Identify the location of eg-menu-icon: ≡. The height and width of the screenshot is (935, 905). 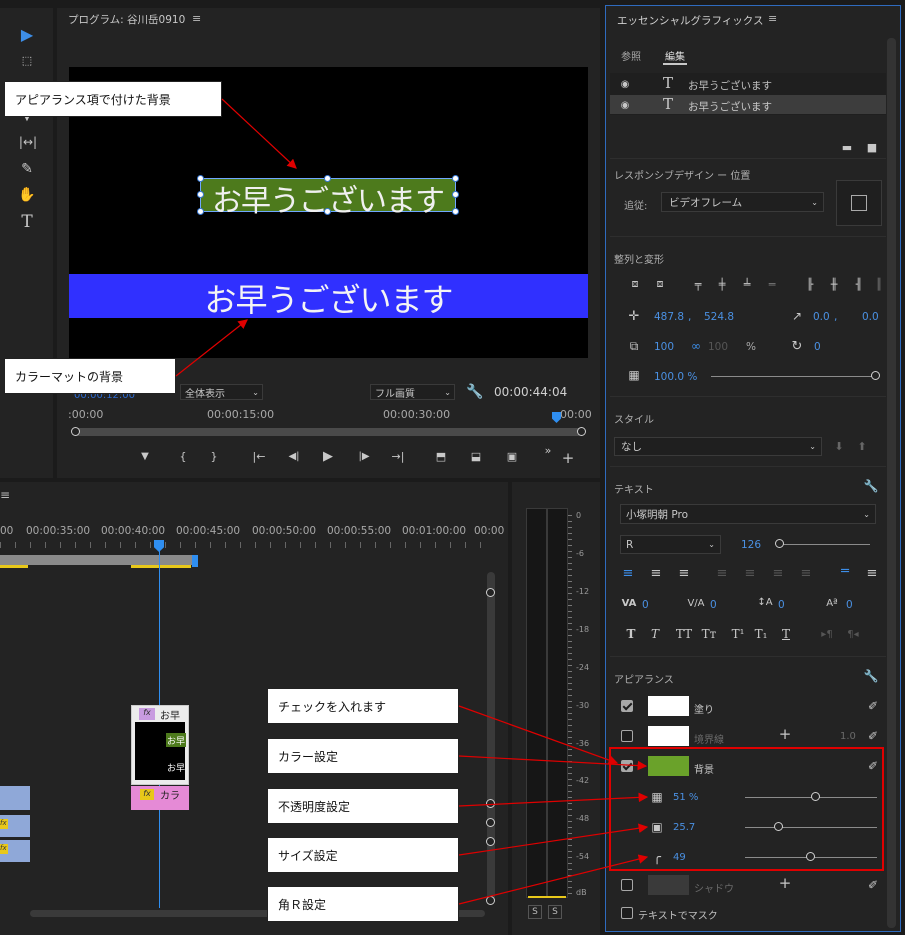
(772, 18).